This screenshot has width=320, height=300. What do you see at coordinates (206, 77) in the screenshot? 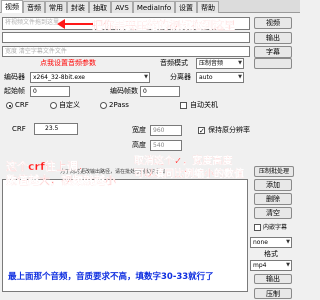
I see `splitter-value: auto` at bounding box center [206, 77].